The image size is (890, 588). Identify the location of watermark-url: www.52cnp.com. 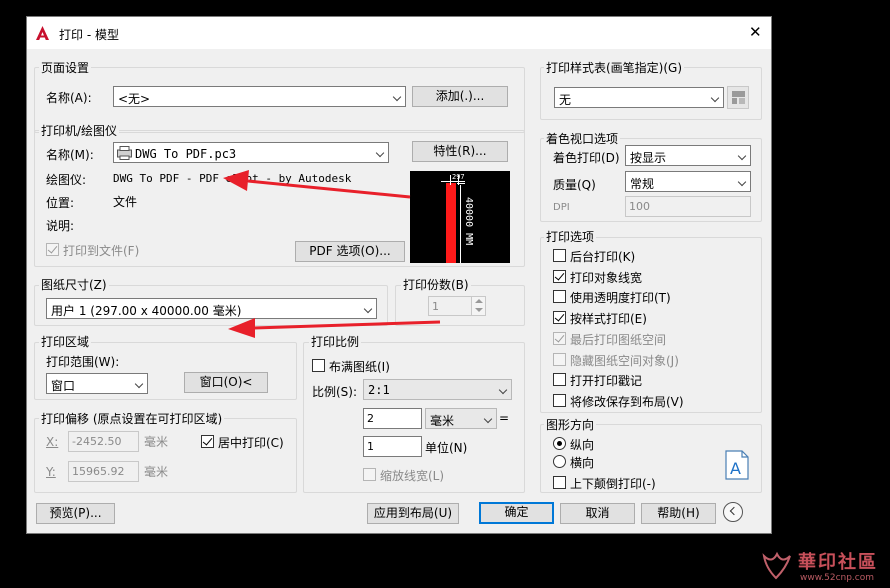
(837, 578).